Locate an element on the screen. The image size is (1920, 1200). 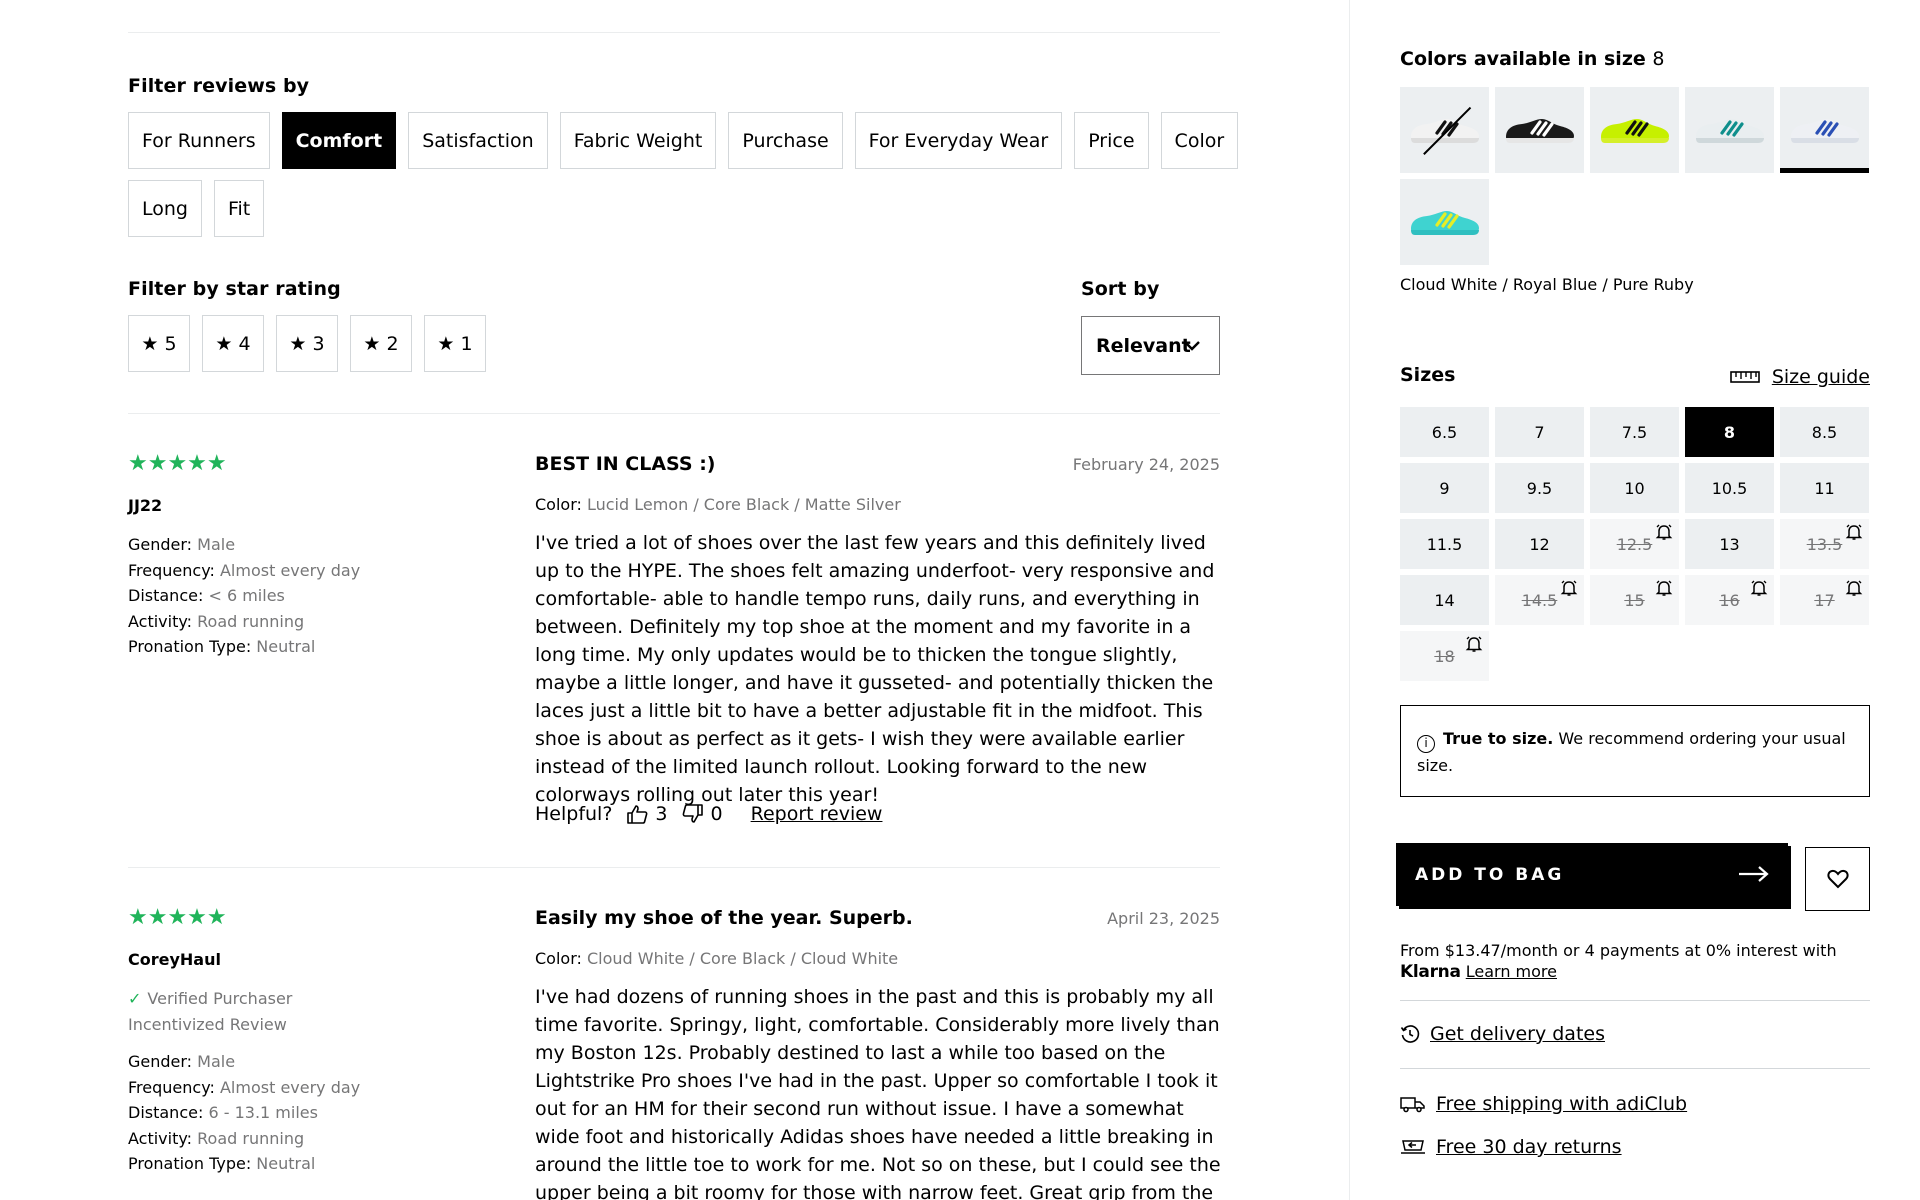
size-option: 13 is located at coordinates (1729, 544).